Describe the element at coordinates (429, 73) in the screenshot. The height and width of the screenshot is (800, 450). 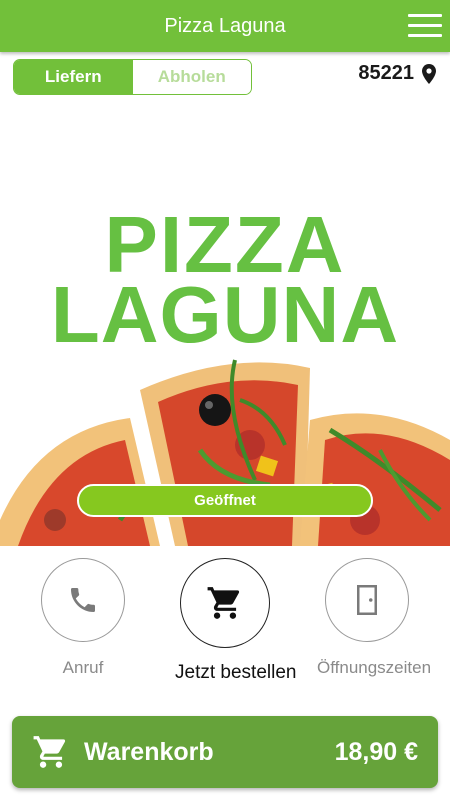
I see `map-pin-icon` at that location.